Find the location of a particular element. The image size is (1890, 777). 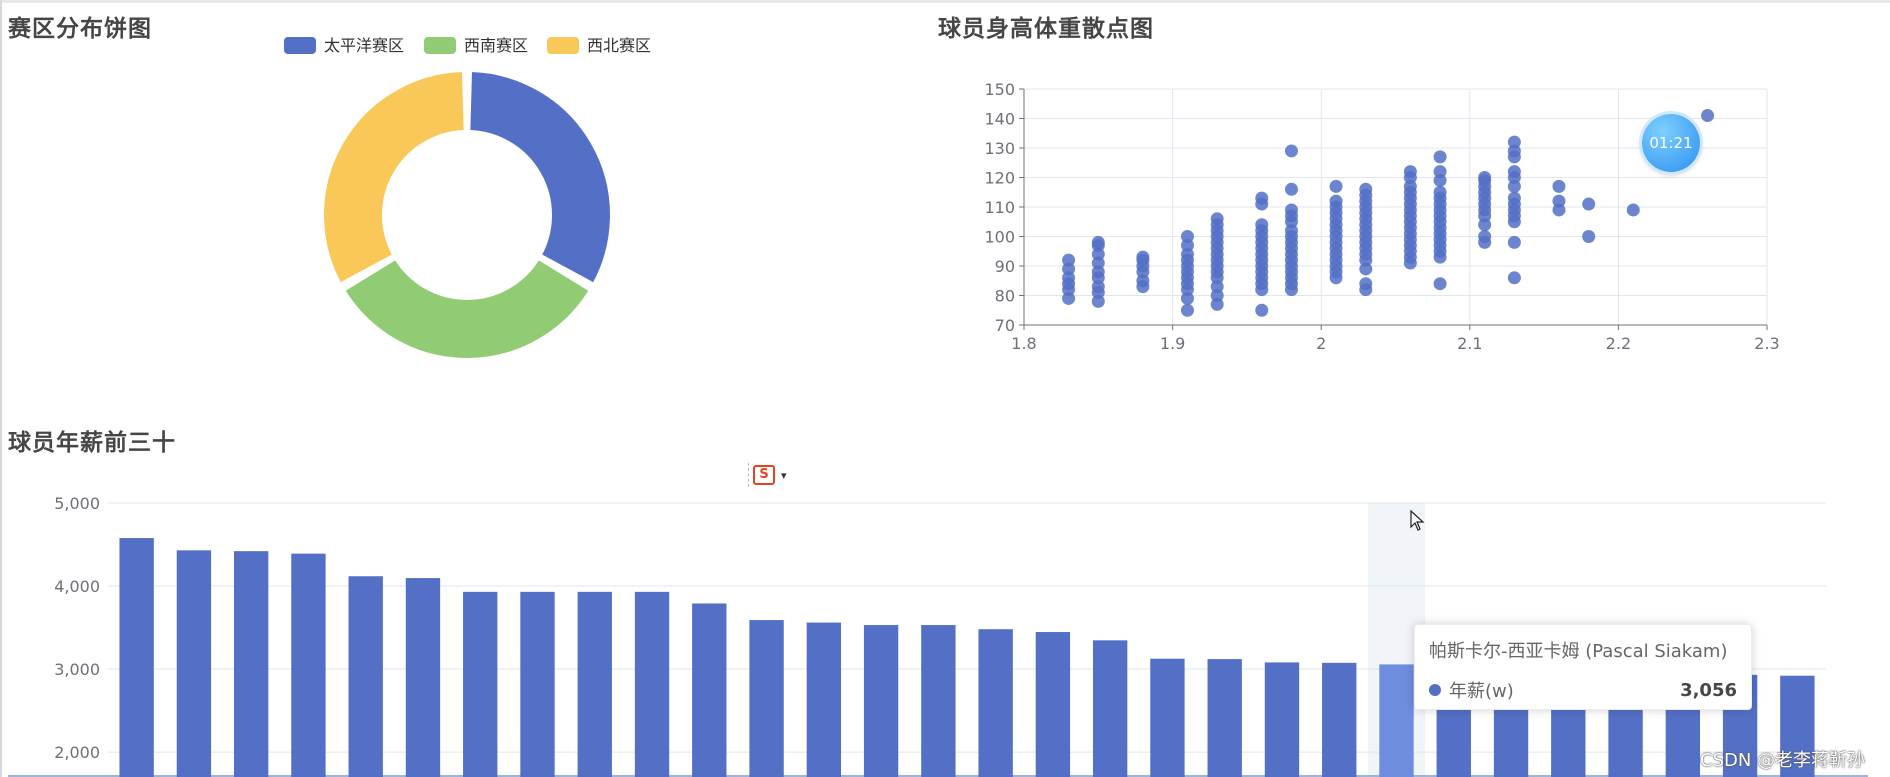

bar-y-tick-label: 4,000 is located at coordinates (77, 586).